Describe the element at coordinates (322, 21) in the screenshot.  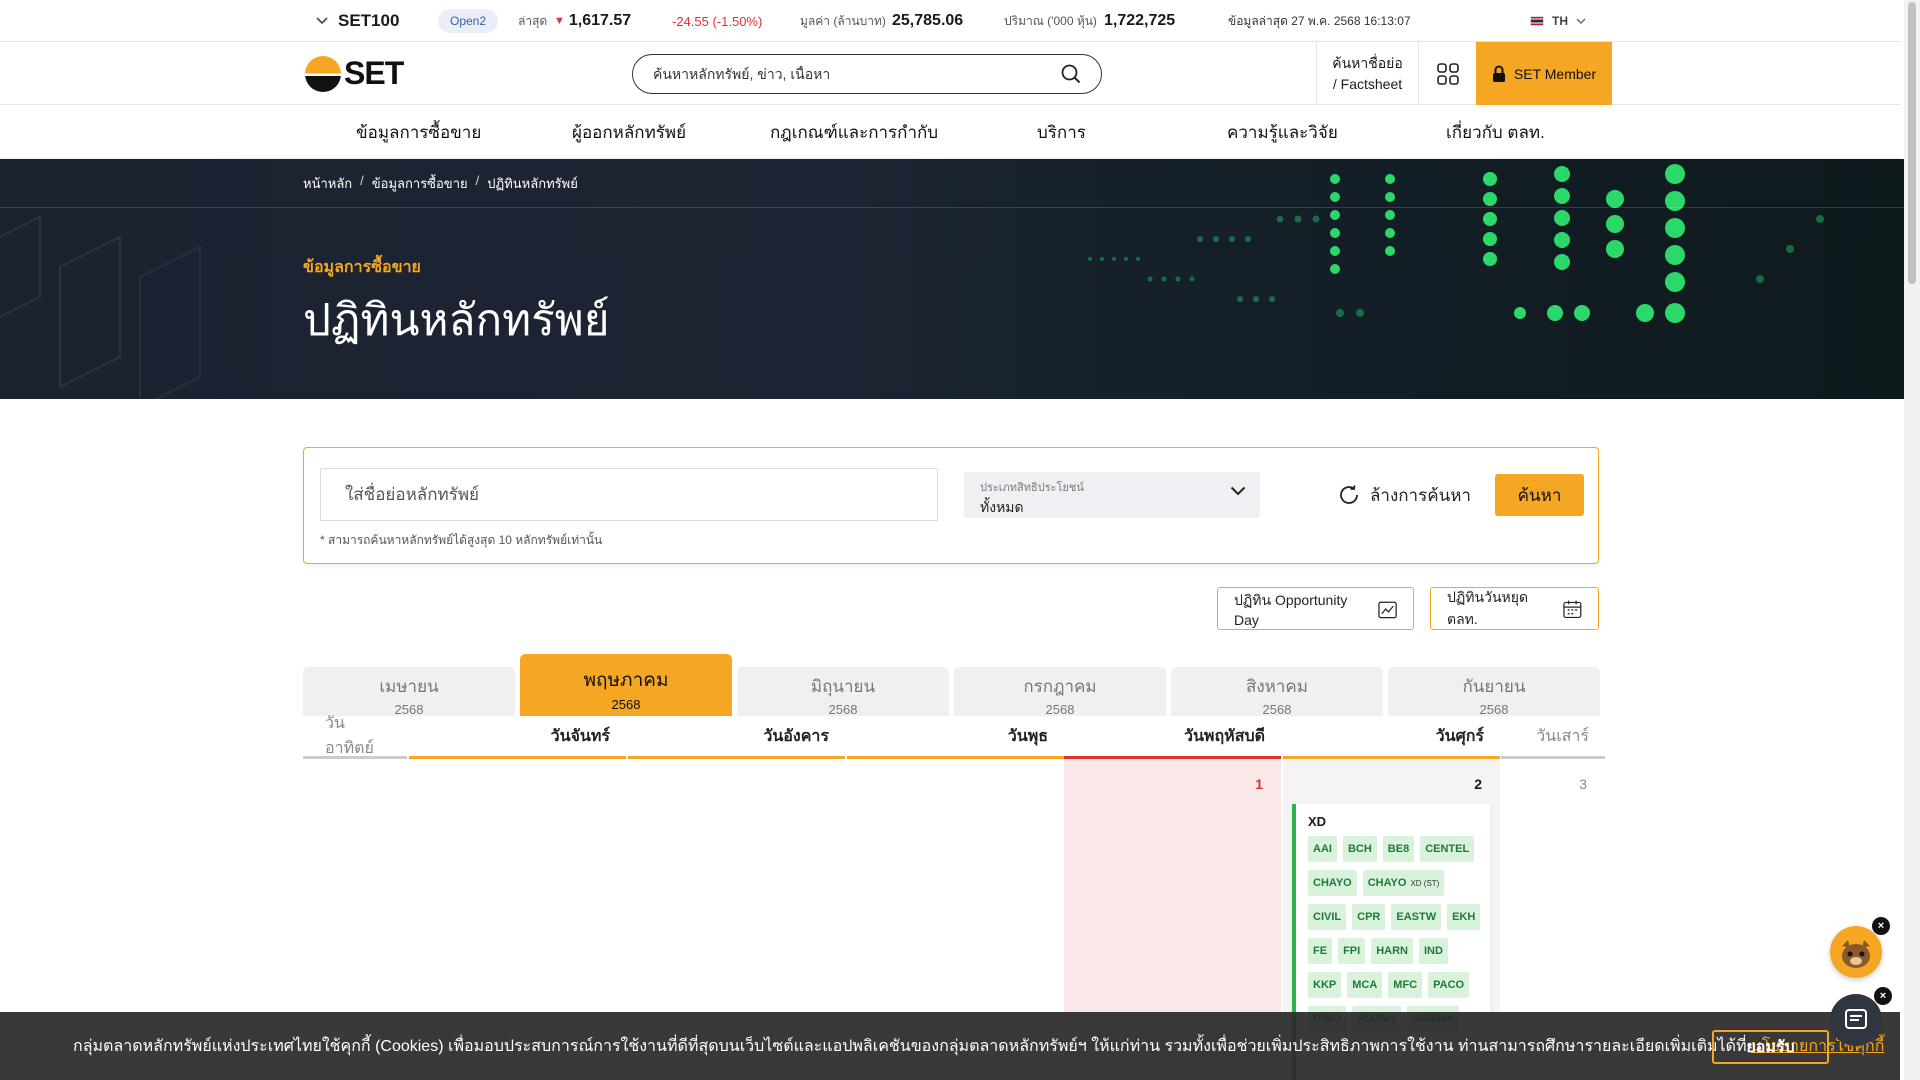
I see `index-dropdown-chevron-icon` at that location.